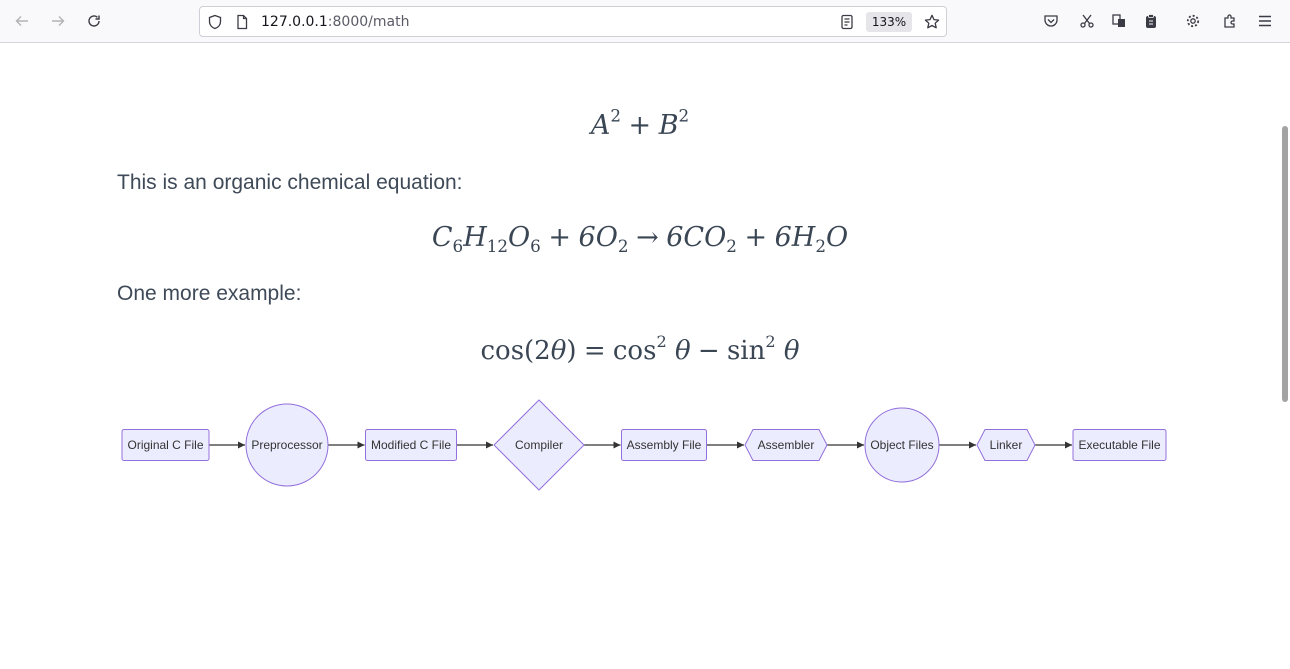 This screenshot has width=1290, height=669. I want to click on flow-node-label: Assembly File, so click(664, 445).